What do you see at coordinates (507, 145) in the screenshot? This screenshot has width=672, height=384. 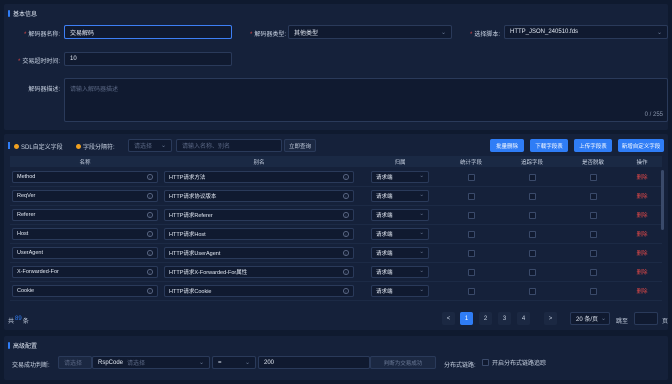 I see `batch-delete-button: 批量删除` at bounding box center [507, 145].